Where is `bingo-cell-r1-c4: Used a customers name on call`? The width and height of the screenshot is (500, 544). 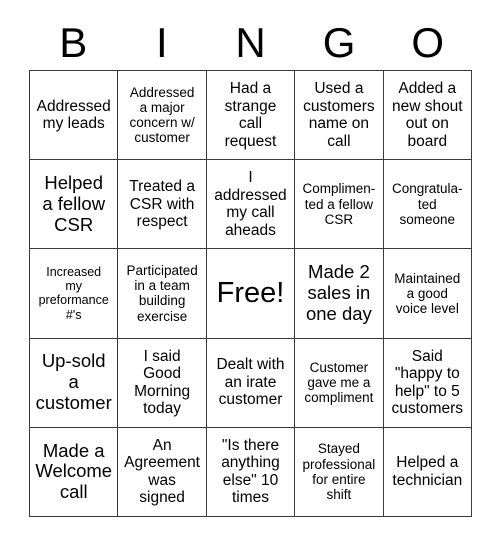
bingo-cell-r1-c4: Used a customers name on call is located at coordinates (339, 116).